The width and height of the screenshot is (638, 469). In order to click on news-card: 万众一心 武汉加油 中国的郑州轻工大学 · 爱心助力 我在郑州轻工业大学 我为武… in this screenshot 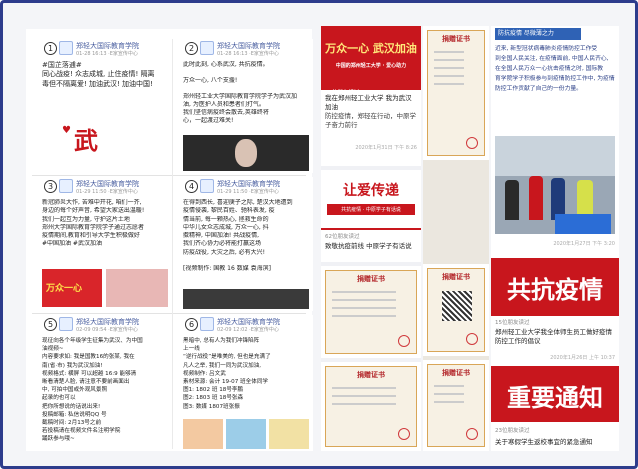, I will do `click(371, 96)`.